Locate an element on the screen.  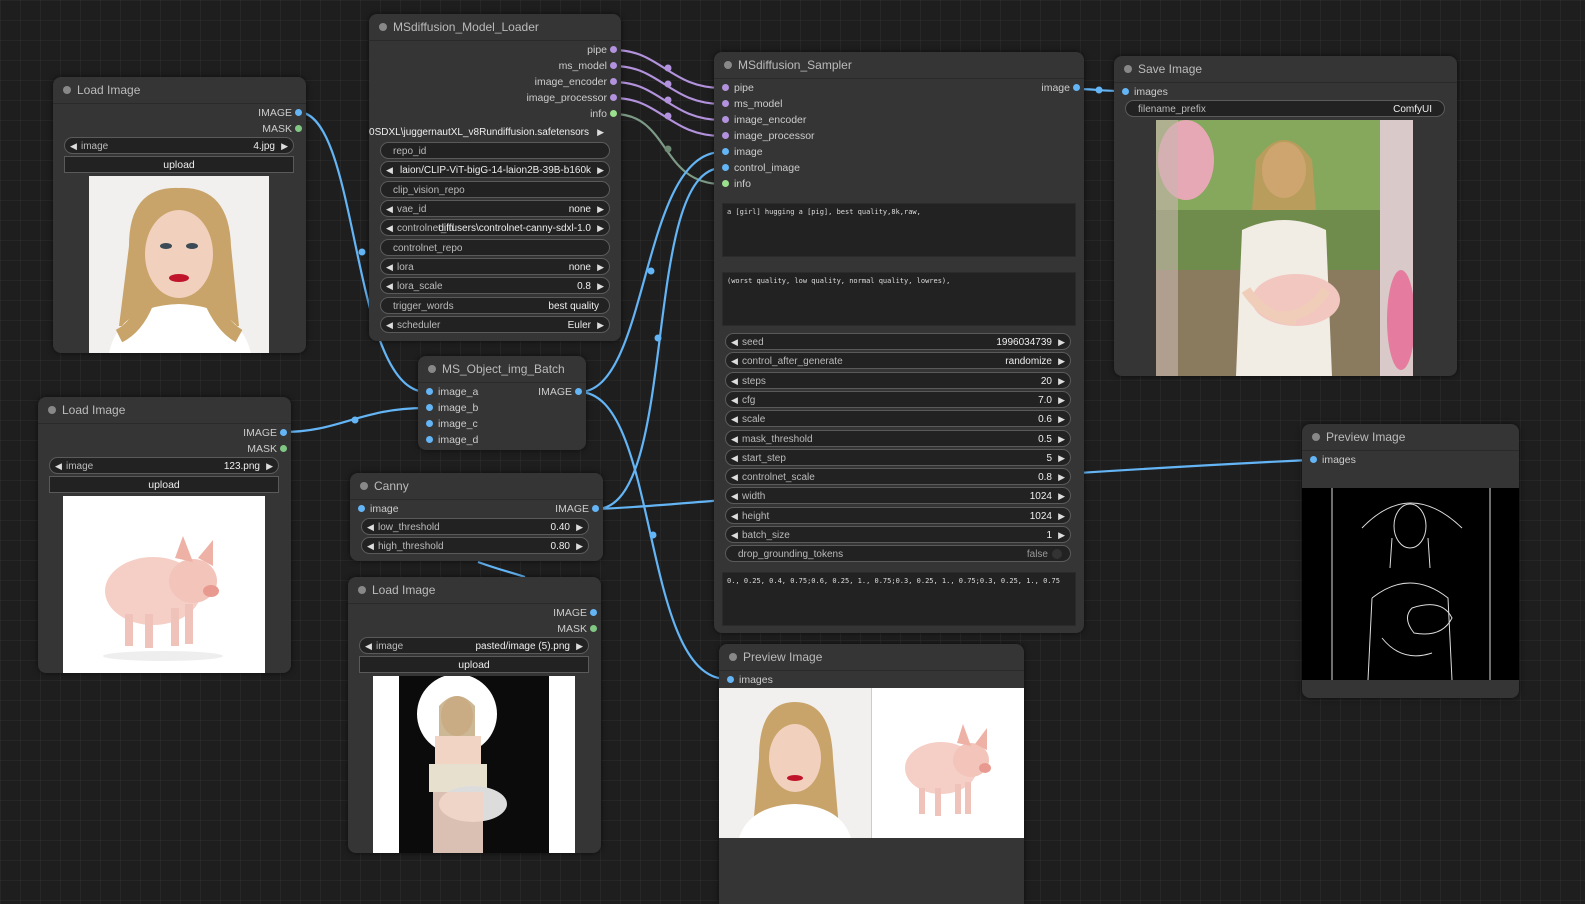
input-image-encoder: image_encoder is located at coordinates (764, 120).